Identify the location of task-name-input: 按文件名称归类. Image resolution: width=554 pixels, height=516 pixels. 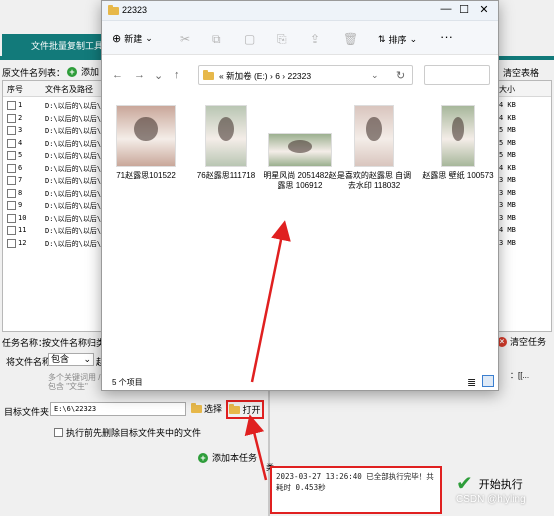
(73, 342).